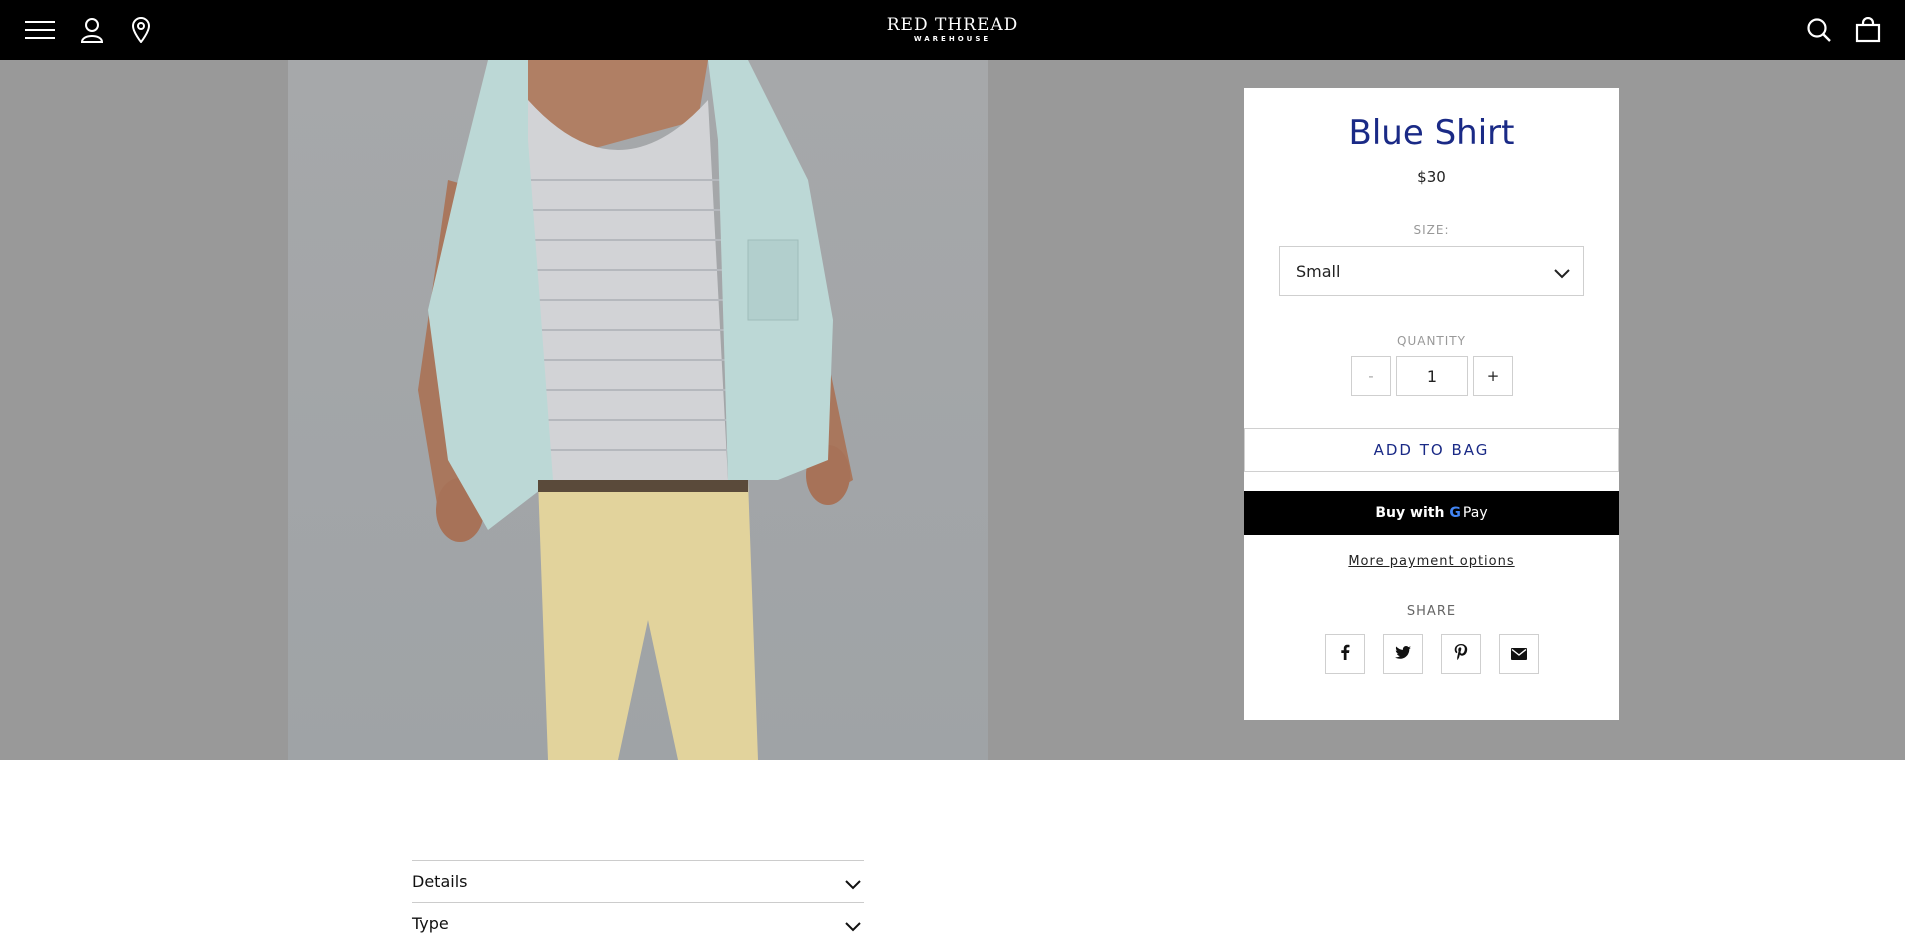 Image resolution: width=1905 pixels, height=944 pixels. I want to click on email-icon, so click(1519, 654).